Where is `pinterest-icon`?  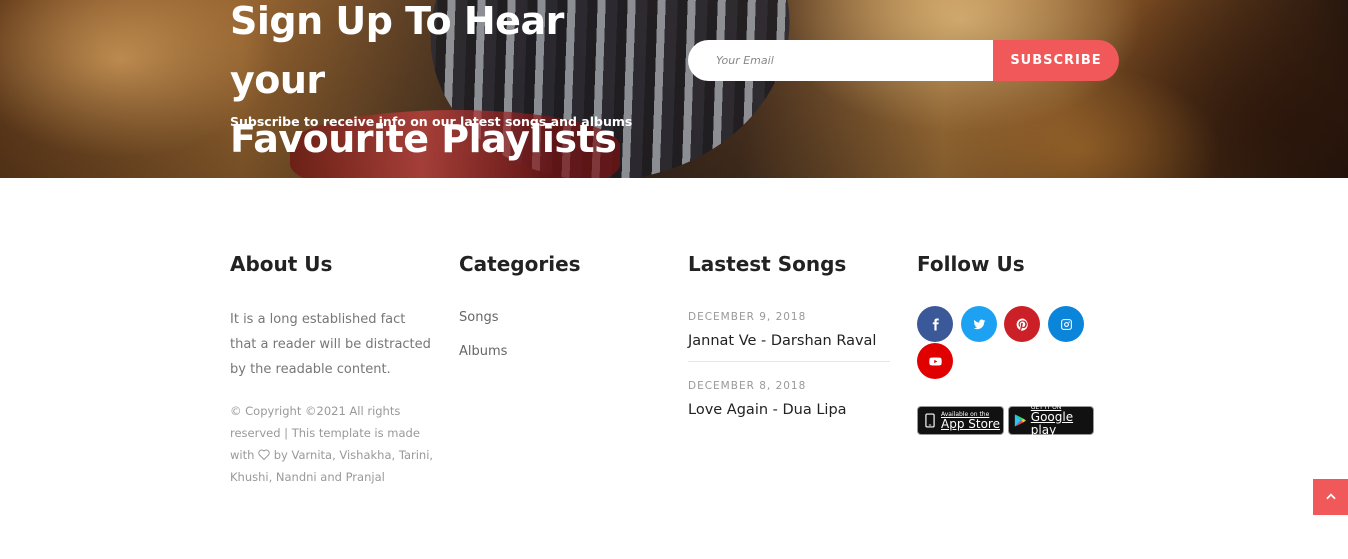 pinterest-icon is located at coordinates (1022, 324).